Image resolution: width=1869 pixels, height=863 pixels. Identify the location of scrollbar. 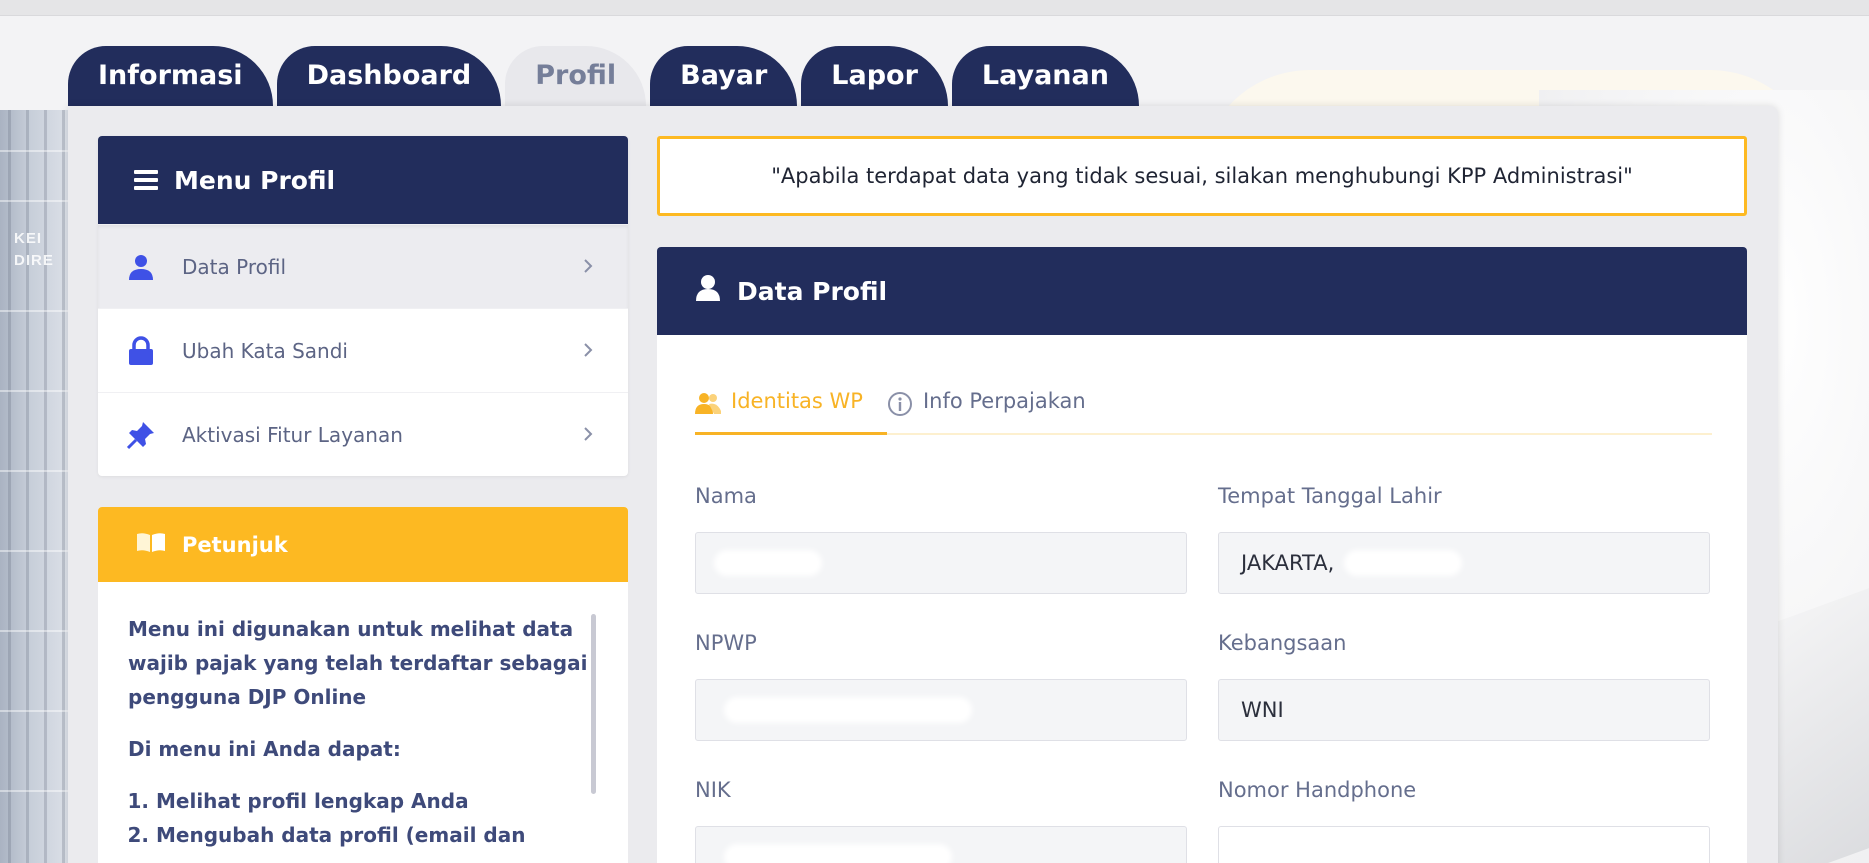
(593, 704).